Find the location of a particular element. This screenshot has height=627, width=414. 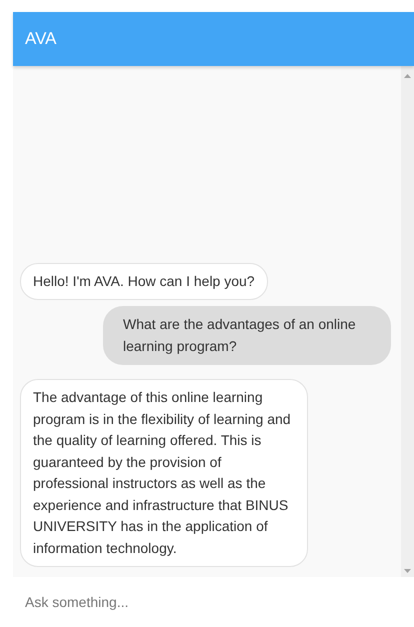

bot-message: Hello! I'm AVA. How can I help you? is located at coordinates (144, 281).